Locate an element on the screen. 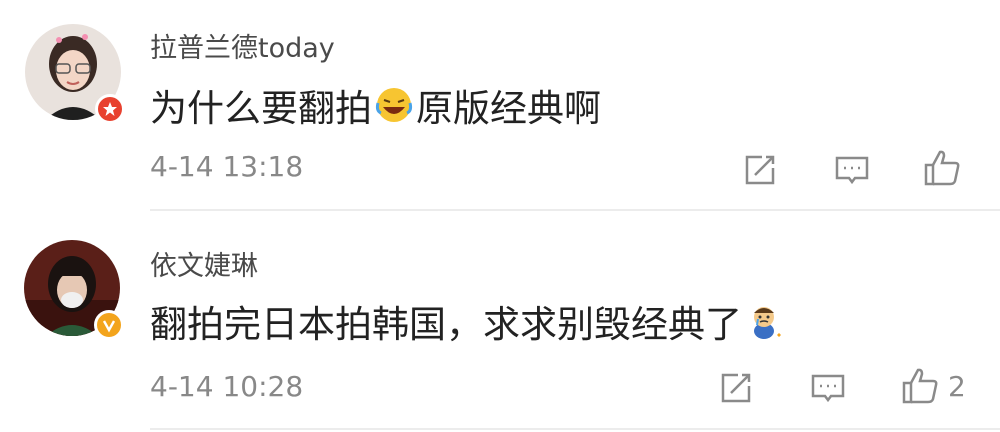 The width and height of the screenshot is (1000, 432). verified-v-badge-icon is located at coordinates (109, 325).